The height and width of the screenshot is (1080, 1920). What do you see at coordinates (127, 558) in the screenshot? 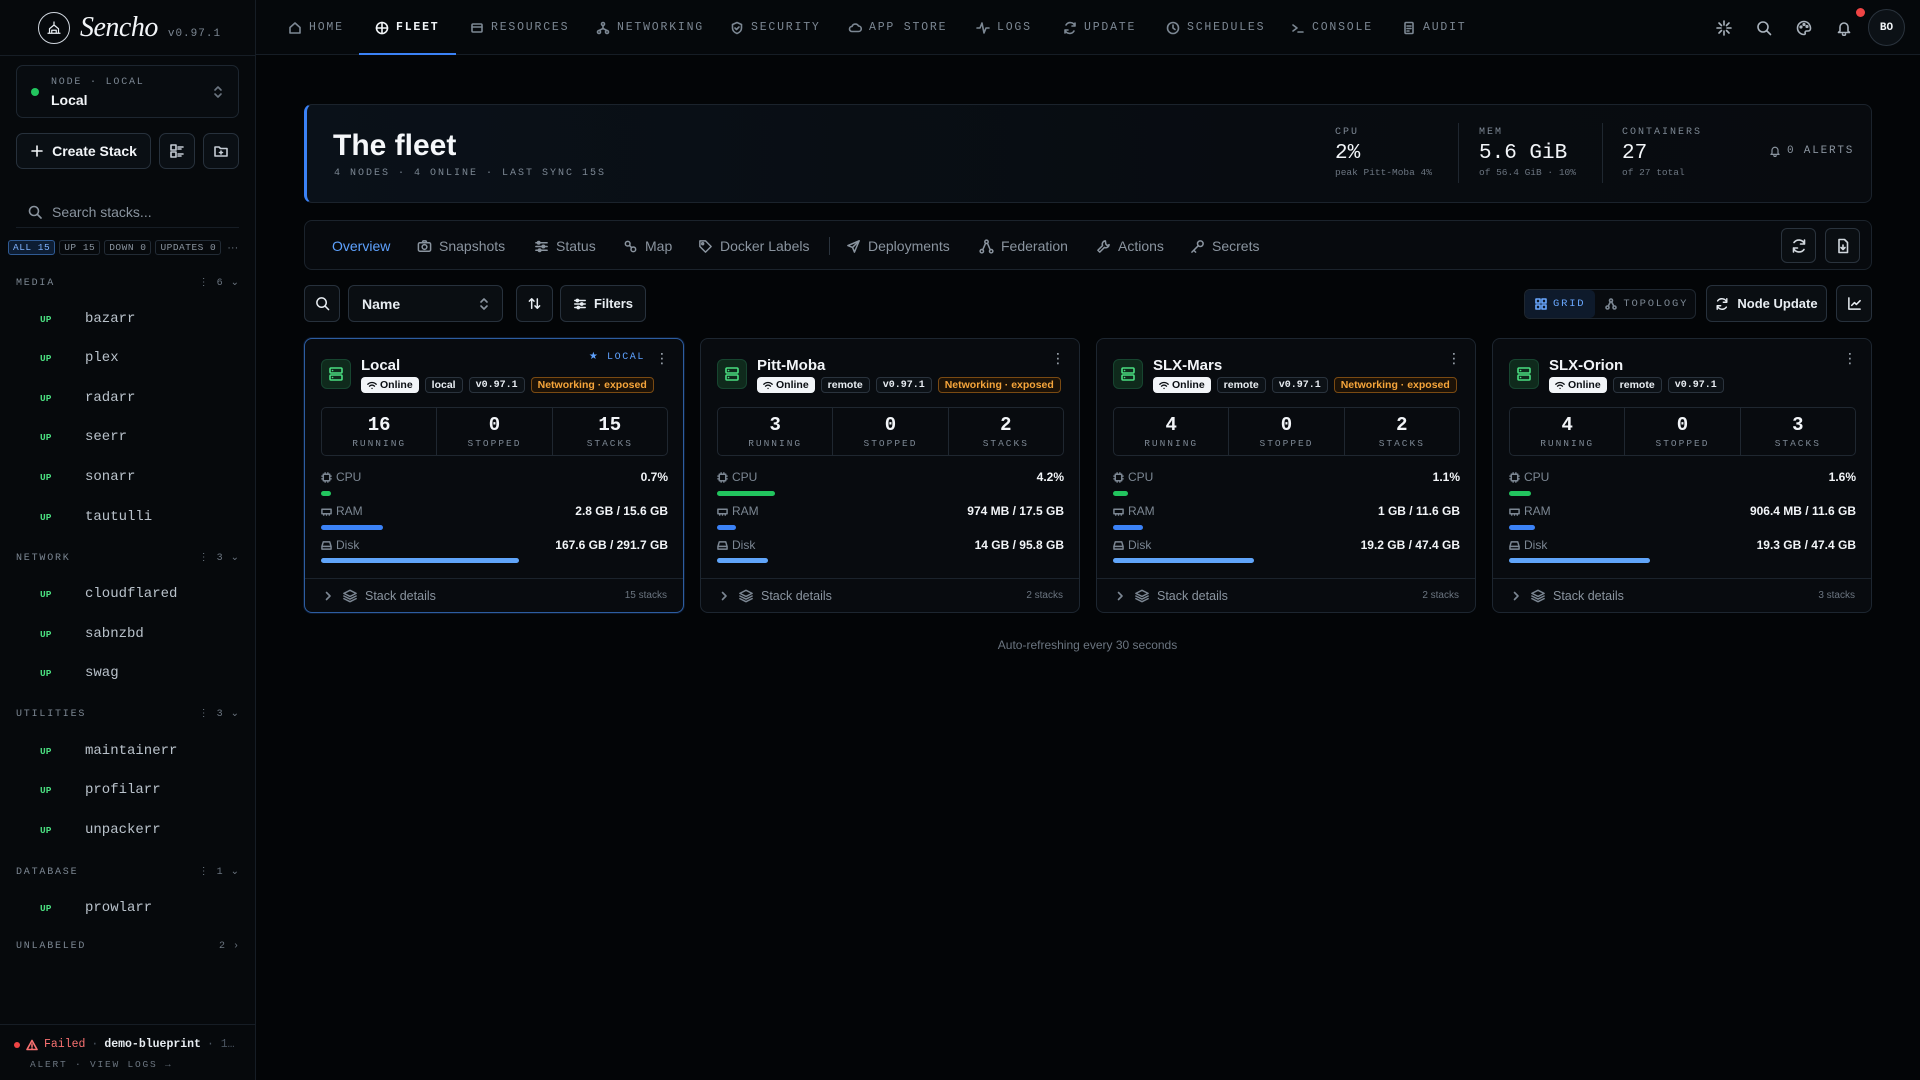
I see `group-network: NETWORK ⋮ 3 ⌄` at bounding box center [127, 558].